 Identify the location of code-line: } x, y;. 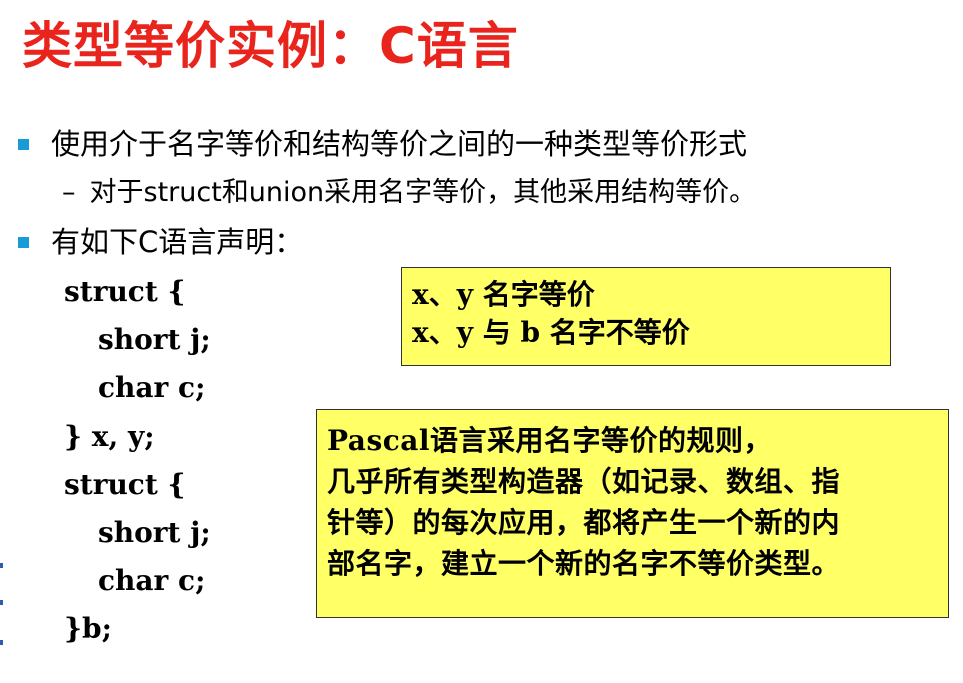
(109, 436).